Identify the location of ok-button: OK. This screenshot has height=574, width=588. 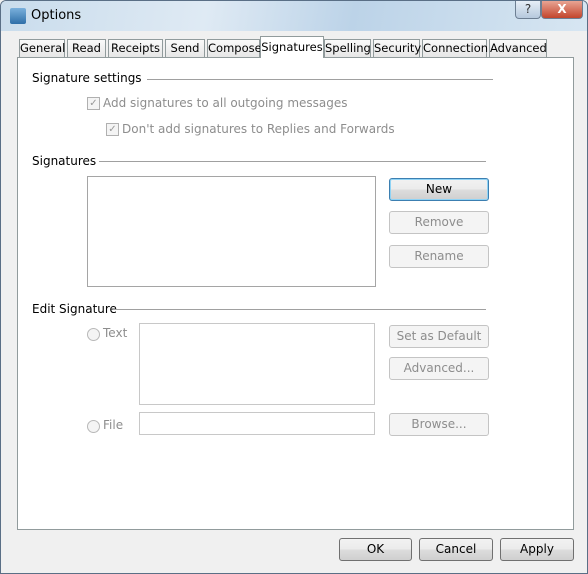
(375, 549).